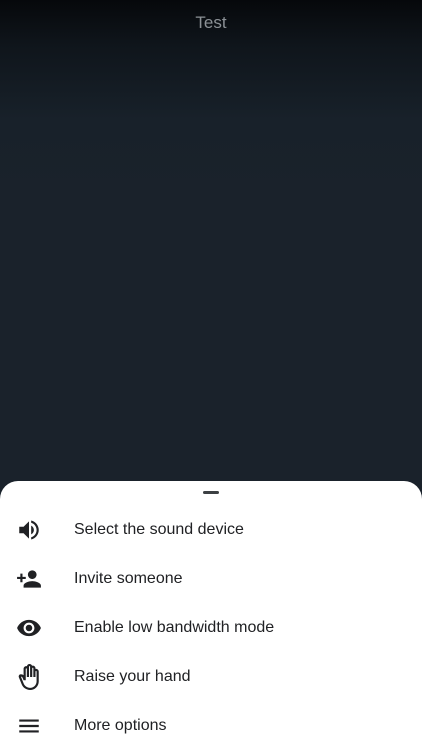  Describe the element at coordinates (29, 676) in the screenshot. I see `hand-icon` at that location.